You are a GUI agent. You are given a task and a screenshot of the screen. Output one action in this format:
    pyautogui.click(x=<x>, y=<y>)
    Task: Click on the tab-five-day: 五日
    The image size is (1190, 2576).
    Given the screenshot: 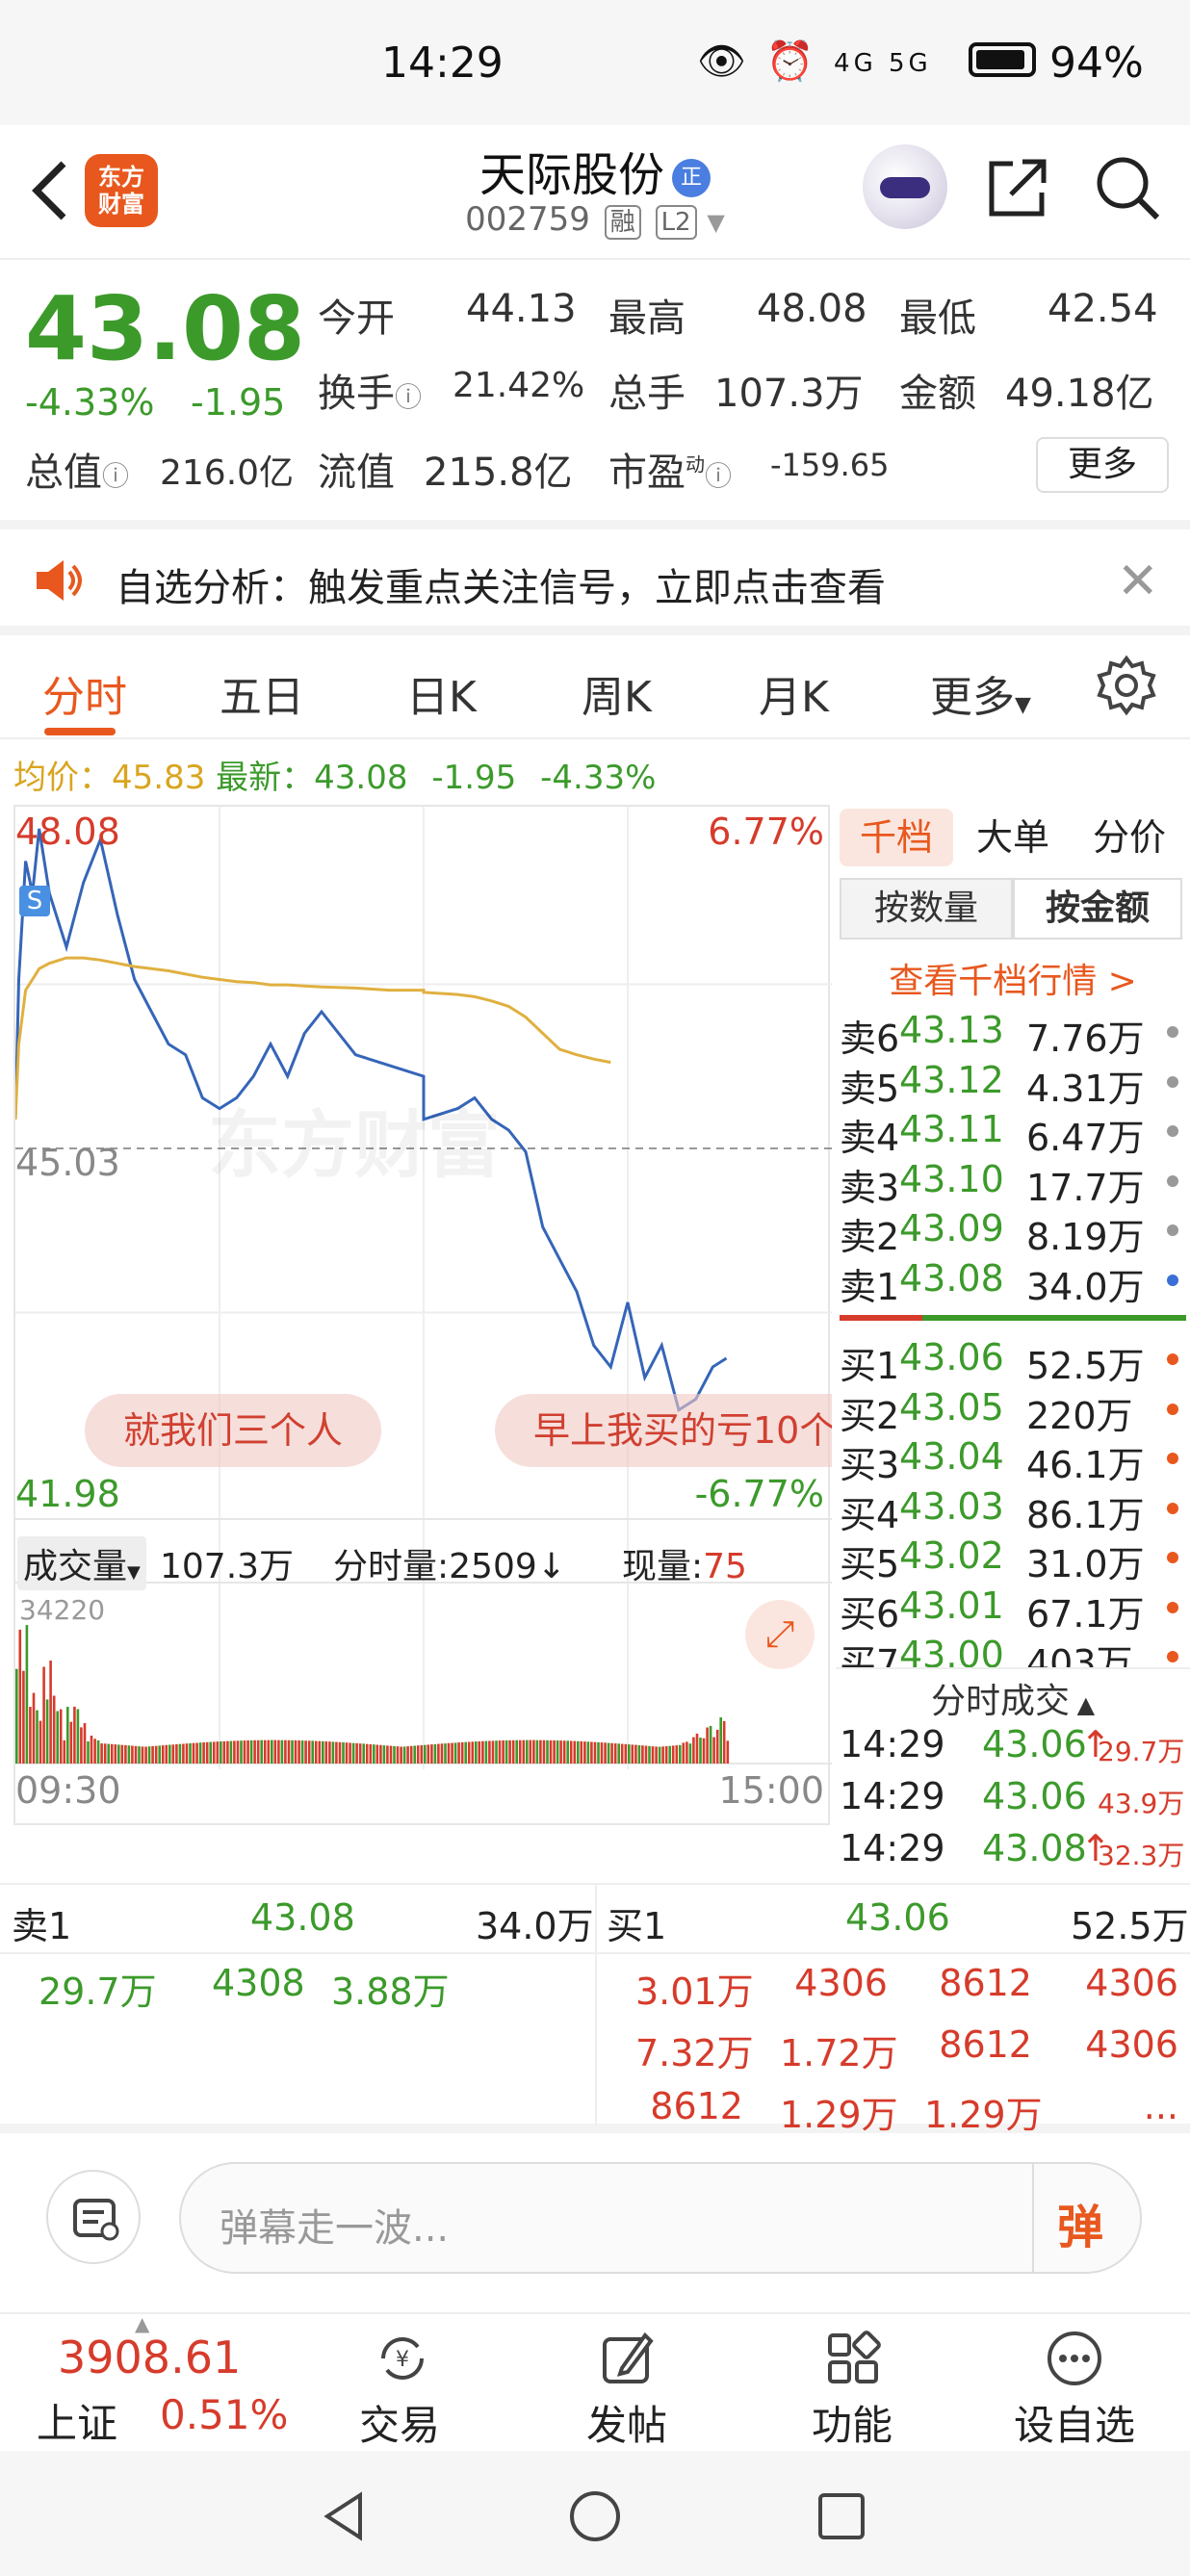 What is the action you would take?
    pyautogui.click(x=262, y=693)
    